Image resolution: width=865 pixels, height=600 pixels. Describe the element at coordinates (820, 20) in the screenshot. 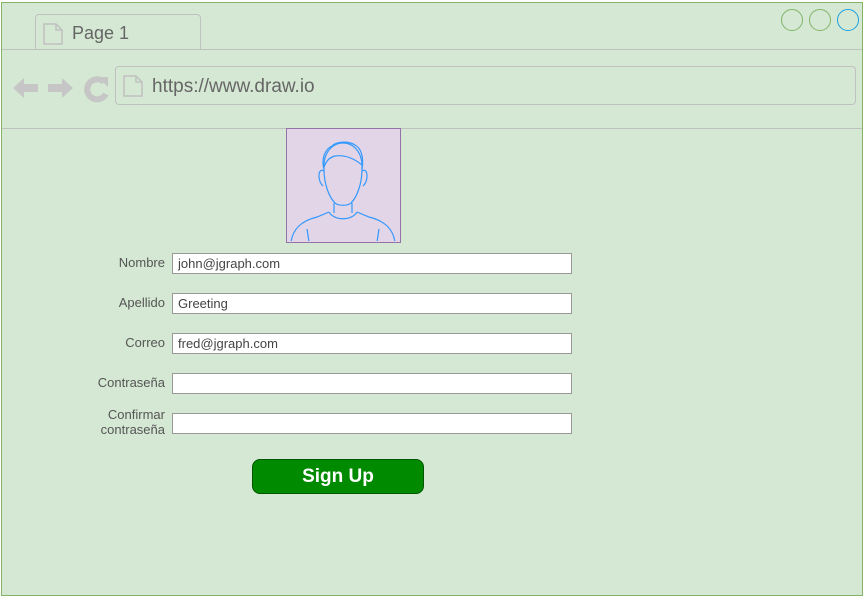

I see `maximize-button` at that location.